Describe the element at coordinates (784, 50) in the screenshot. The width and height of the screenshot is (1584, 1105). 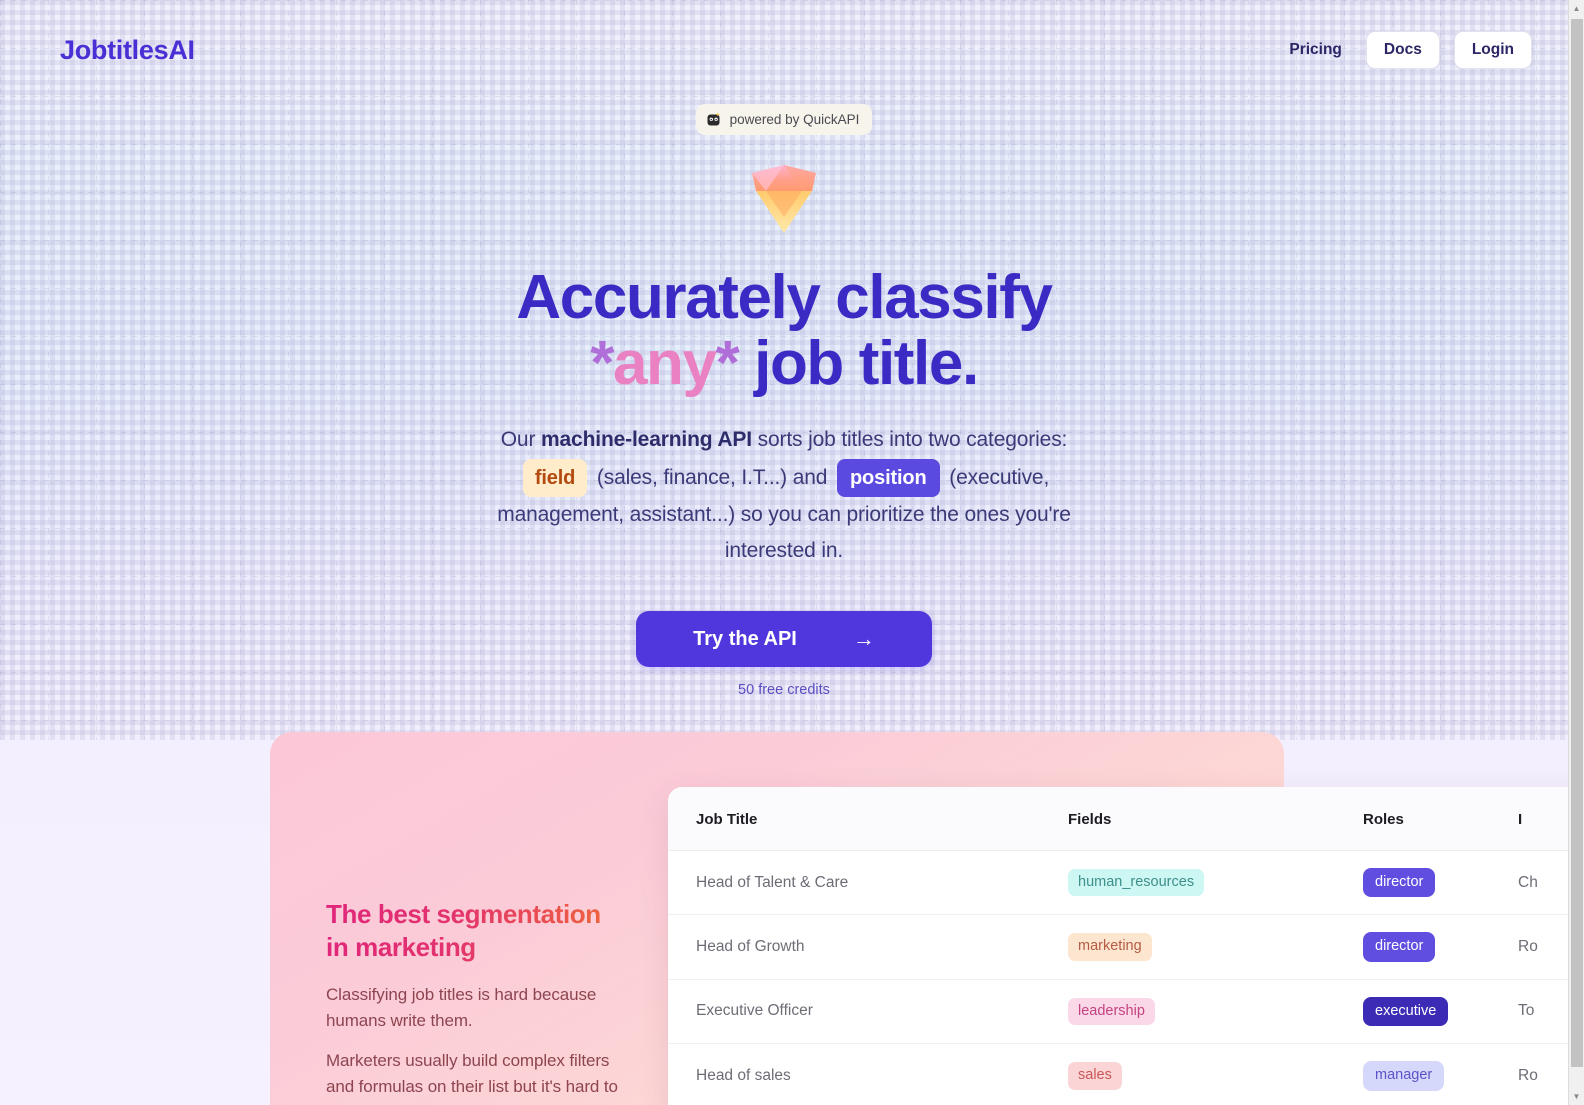
I see `site-header: JobtitlesAI Pricing Docs Login` at that location.